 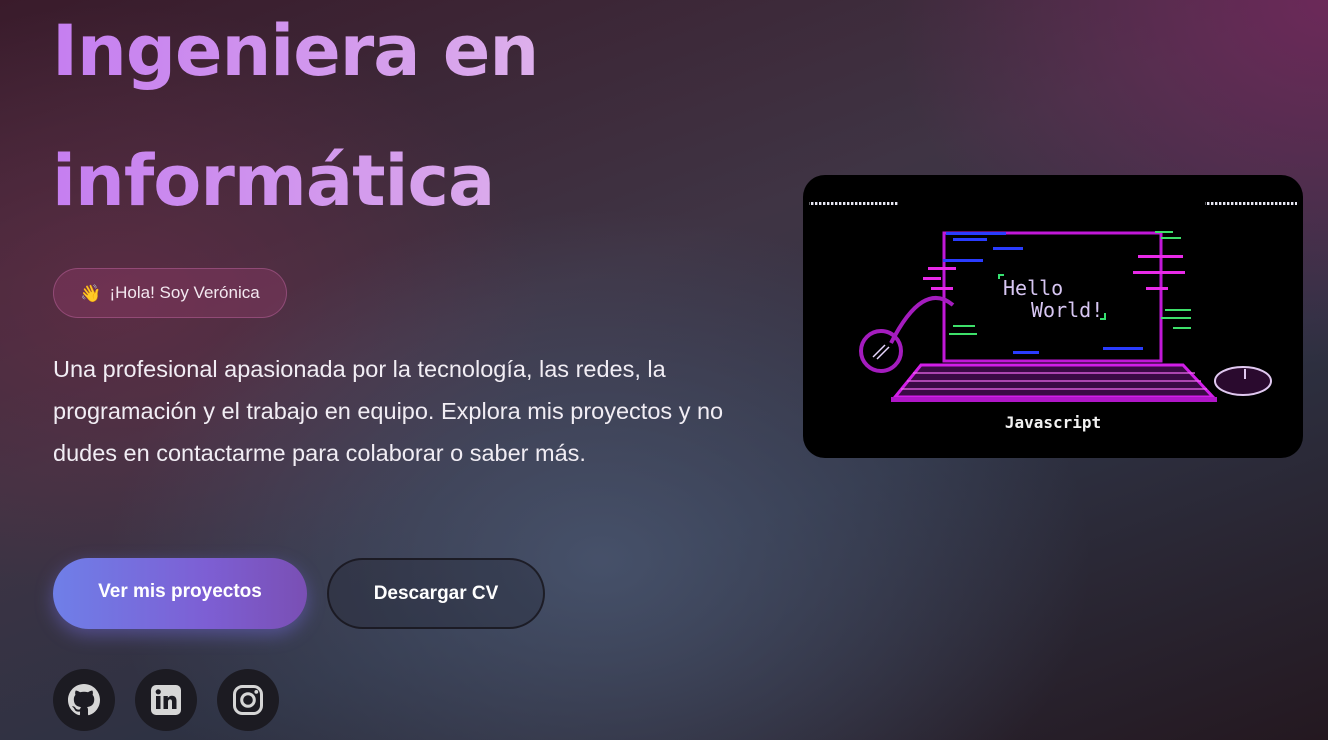 I want to click on instagram-icon, so click(x=248, y=700).